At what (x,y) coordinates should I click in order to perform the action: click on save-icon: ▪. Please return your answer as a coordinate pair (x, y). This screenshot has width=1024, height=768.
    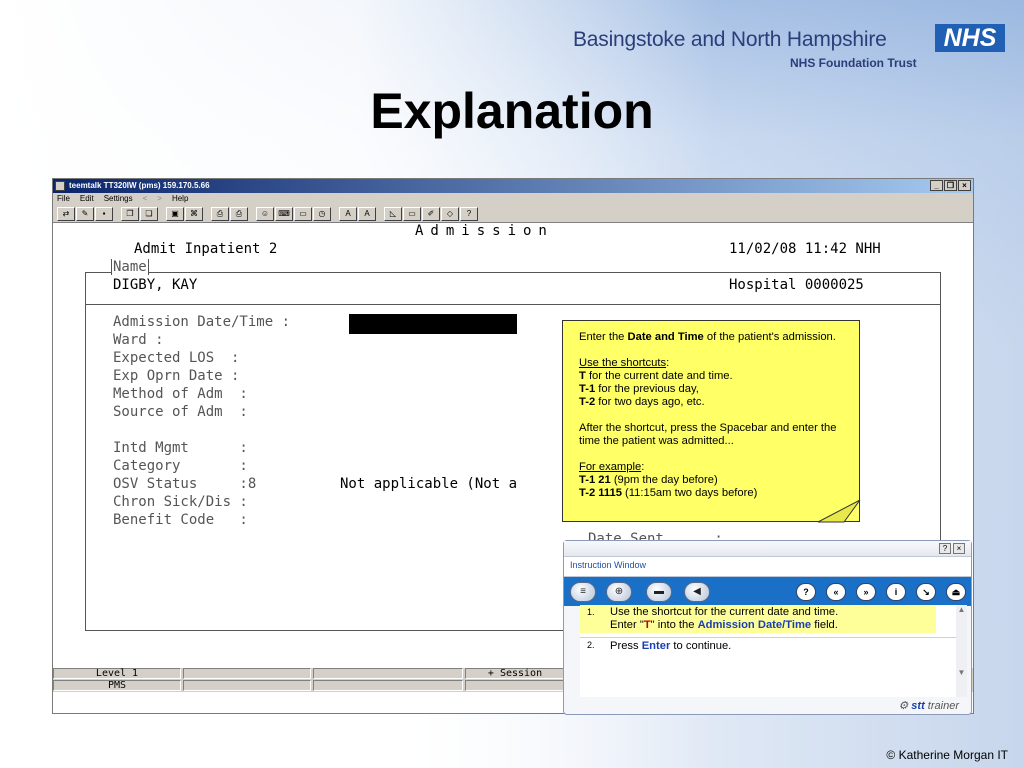
    Looking at the image, I should click on (104, 213).